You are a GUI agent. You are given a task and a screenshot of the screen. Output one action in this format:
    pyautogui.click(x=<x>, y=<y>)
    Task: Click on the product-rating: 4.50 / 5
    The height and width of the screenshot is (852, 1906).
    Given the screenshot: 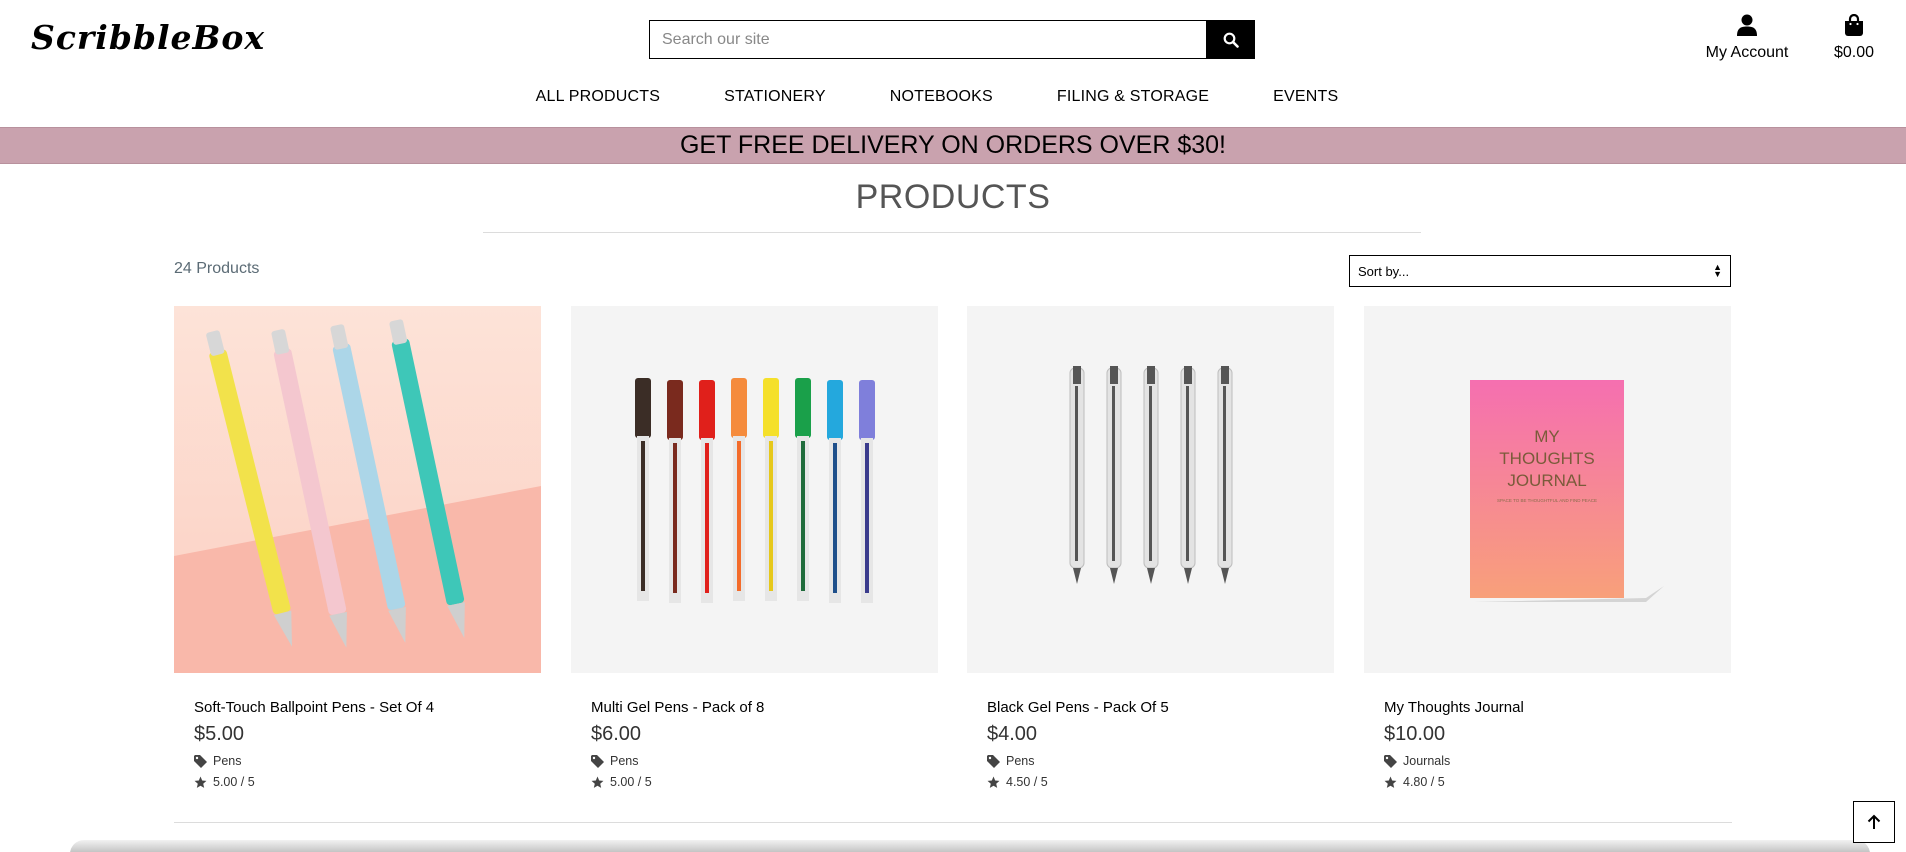 What is the action you would take?
    pyautogui.click(x=1150, y=782)
    